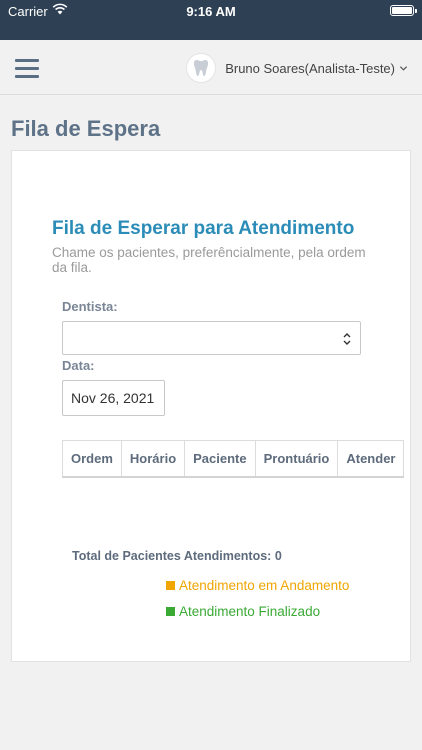  What do you see at coordinates (78, 365) in the screenshot?
I see `date-label: Data:` at bounding box center [78, 365].